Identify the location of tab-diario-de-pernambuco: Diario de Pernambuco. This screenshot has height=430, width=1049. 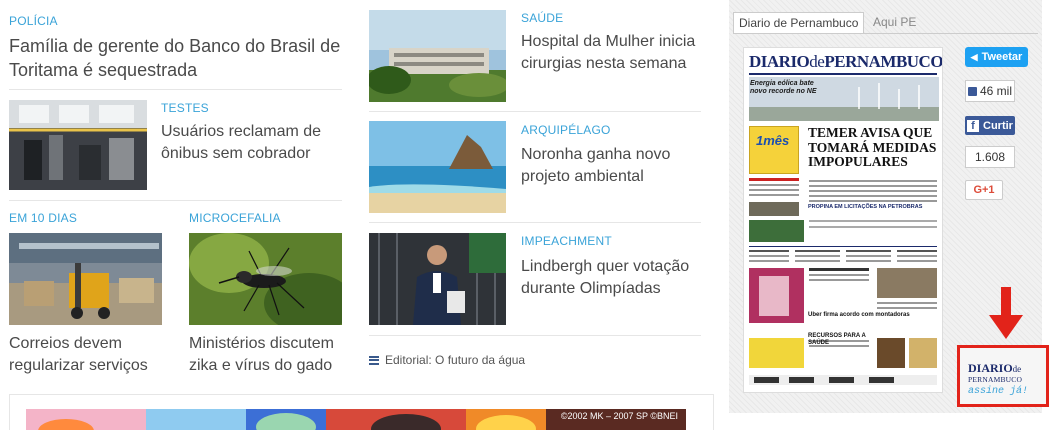
(799, 23).